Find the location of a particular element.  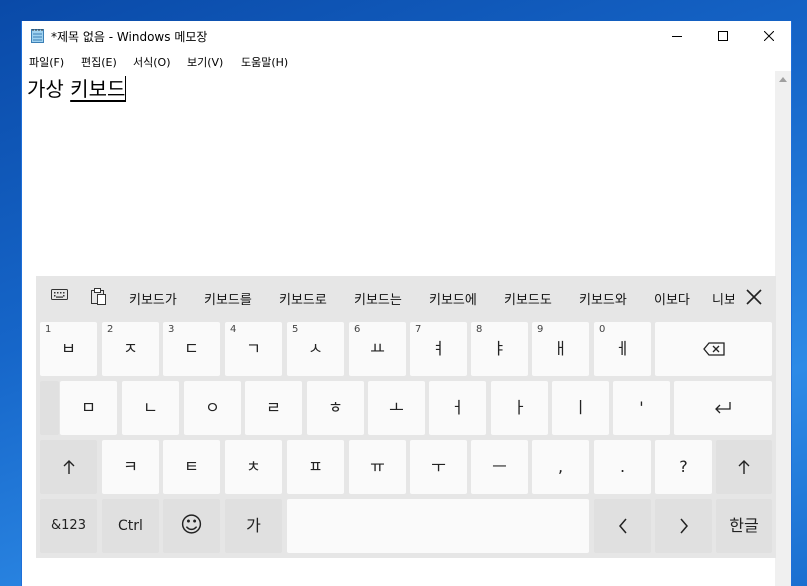

key-comma: , is located at coordinates (560, 467).